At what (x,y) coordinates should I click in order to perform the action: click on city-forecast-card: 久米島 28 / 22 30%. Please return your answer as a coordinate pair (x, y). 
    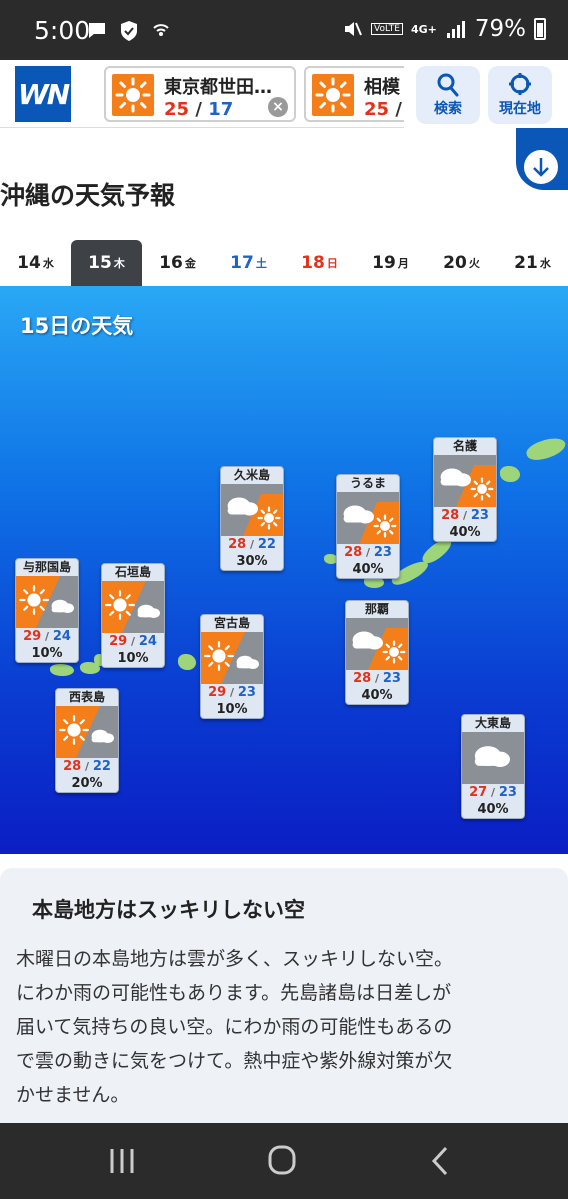
    Looking at the image, I should click on (252, 518).